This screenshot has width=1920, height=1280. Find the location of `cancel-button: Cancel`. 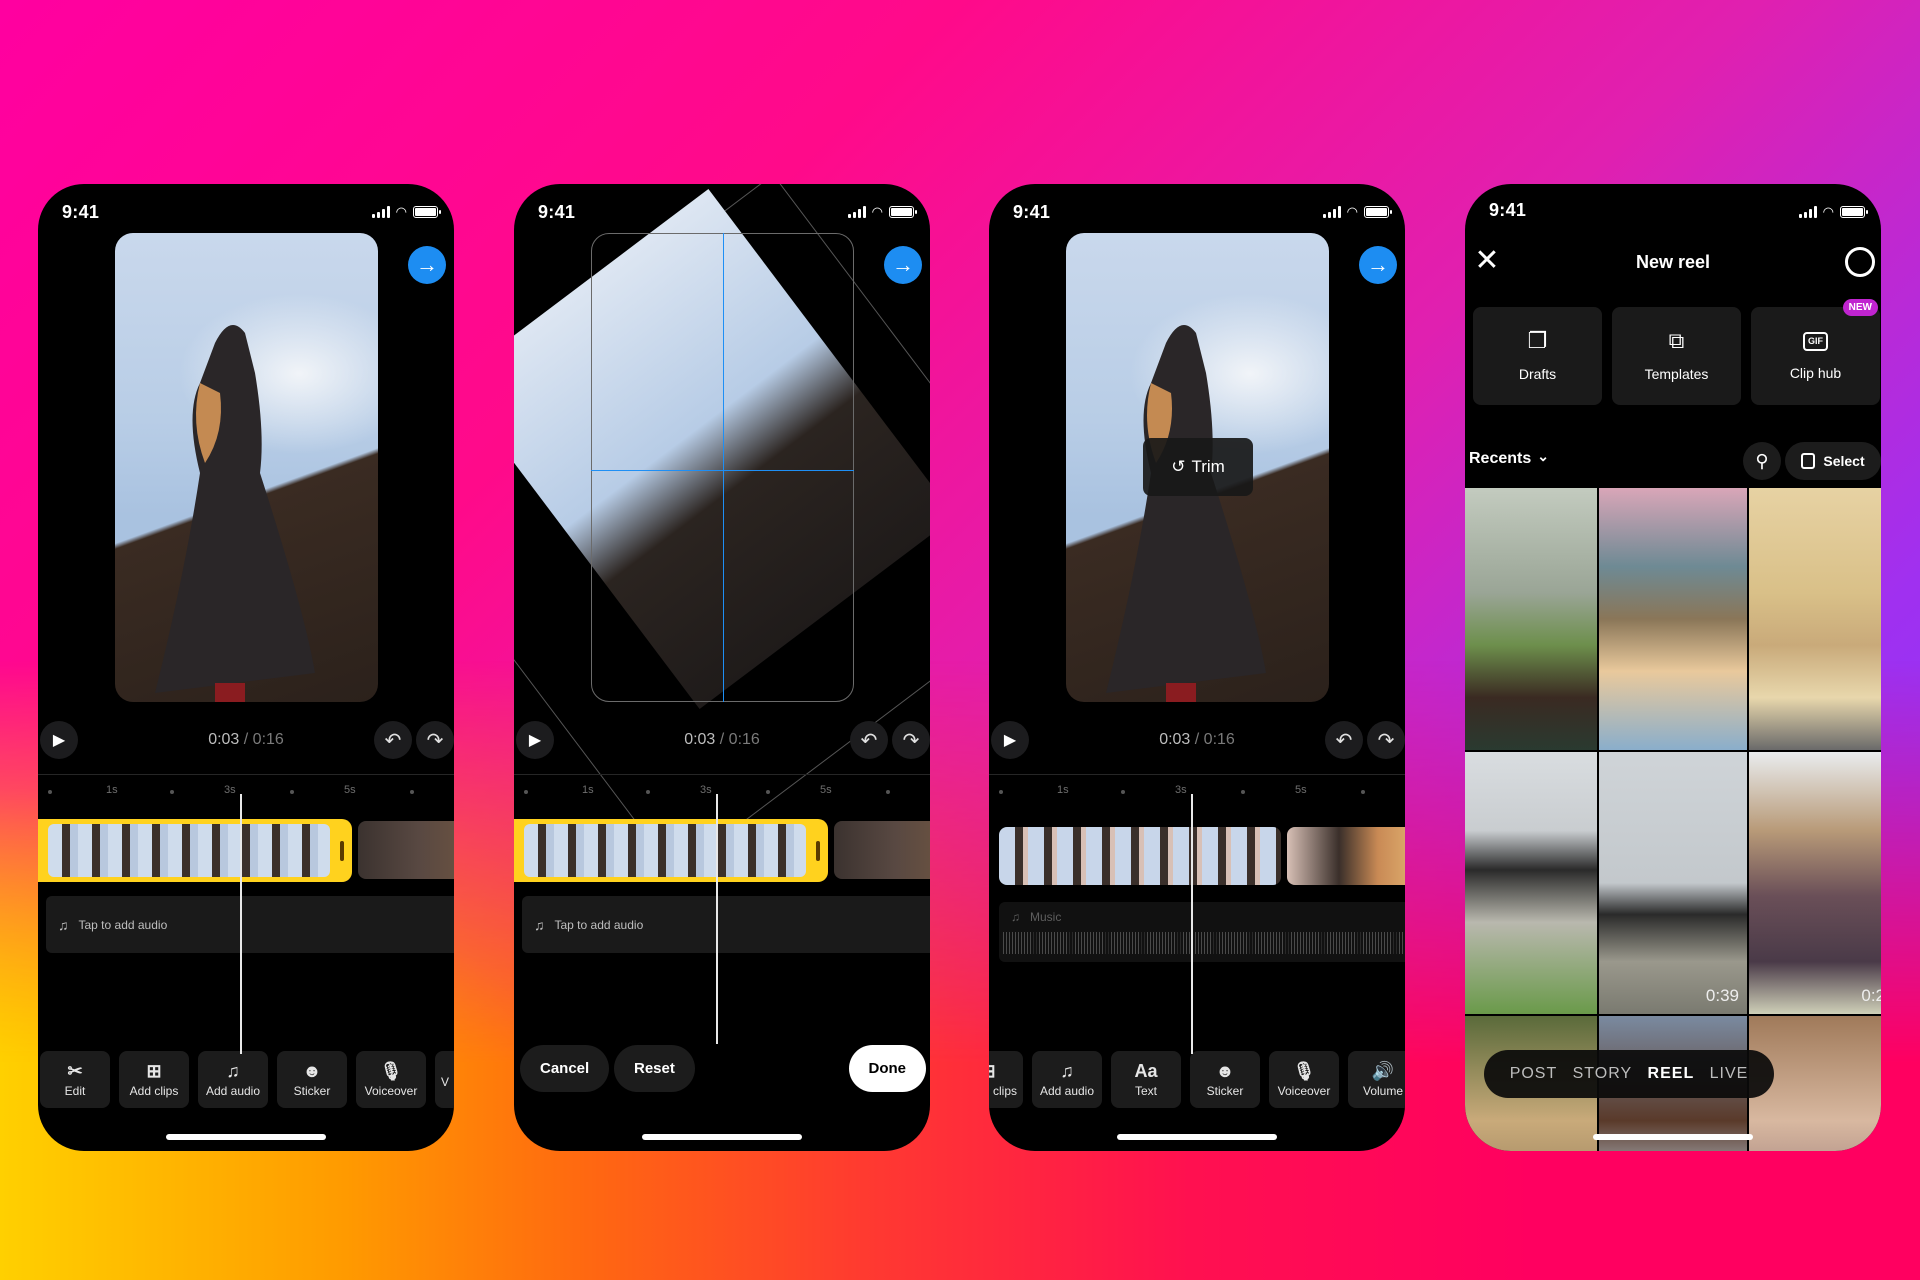

cancel-button: Cancel is located at coordinates (565, 1068).